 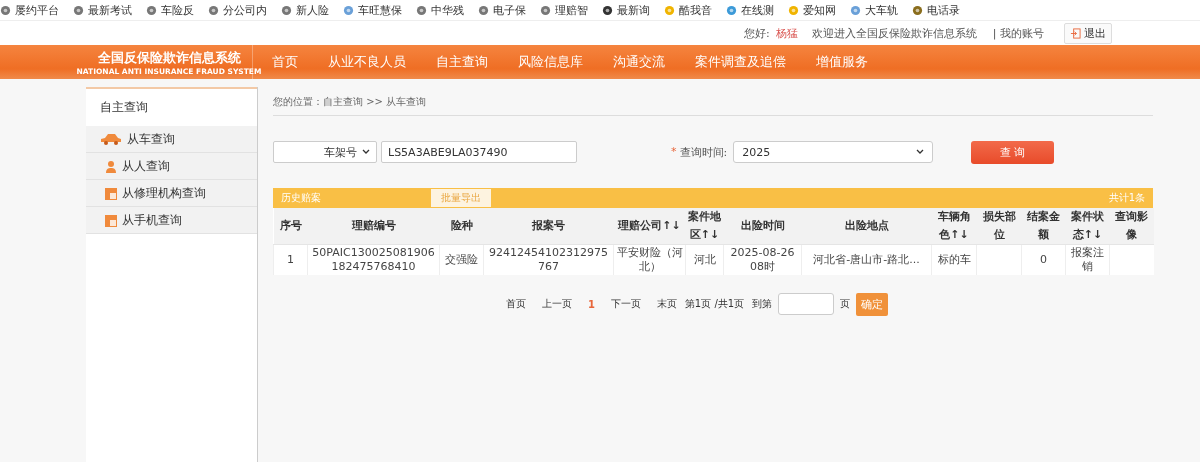 What do you see at coordinates (372, 10) in the screenshot?
I see `bookmark-link: 车旺慧保` at bounding box center [372, 10].